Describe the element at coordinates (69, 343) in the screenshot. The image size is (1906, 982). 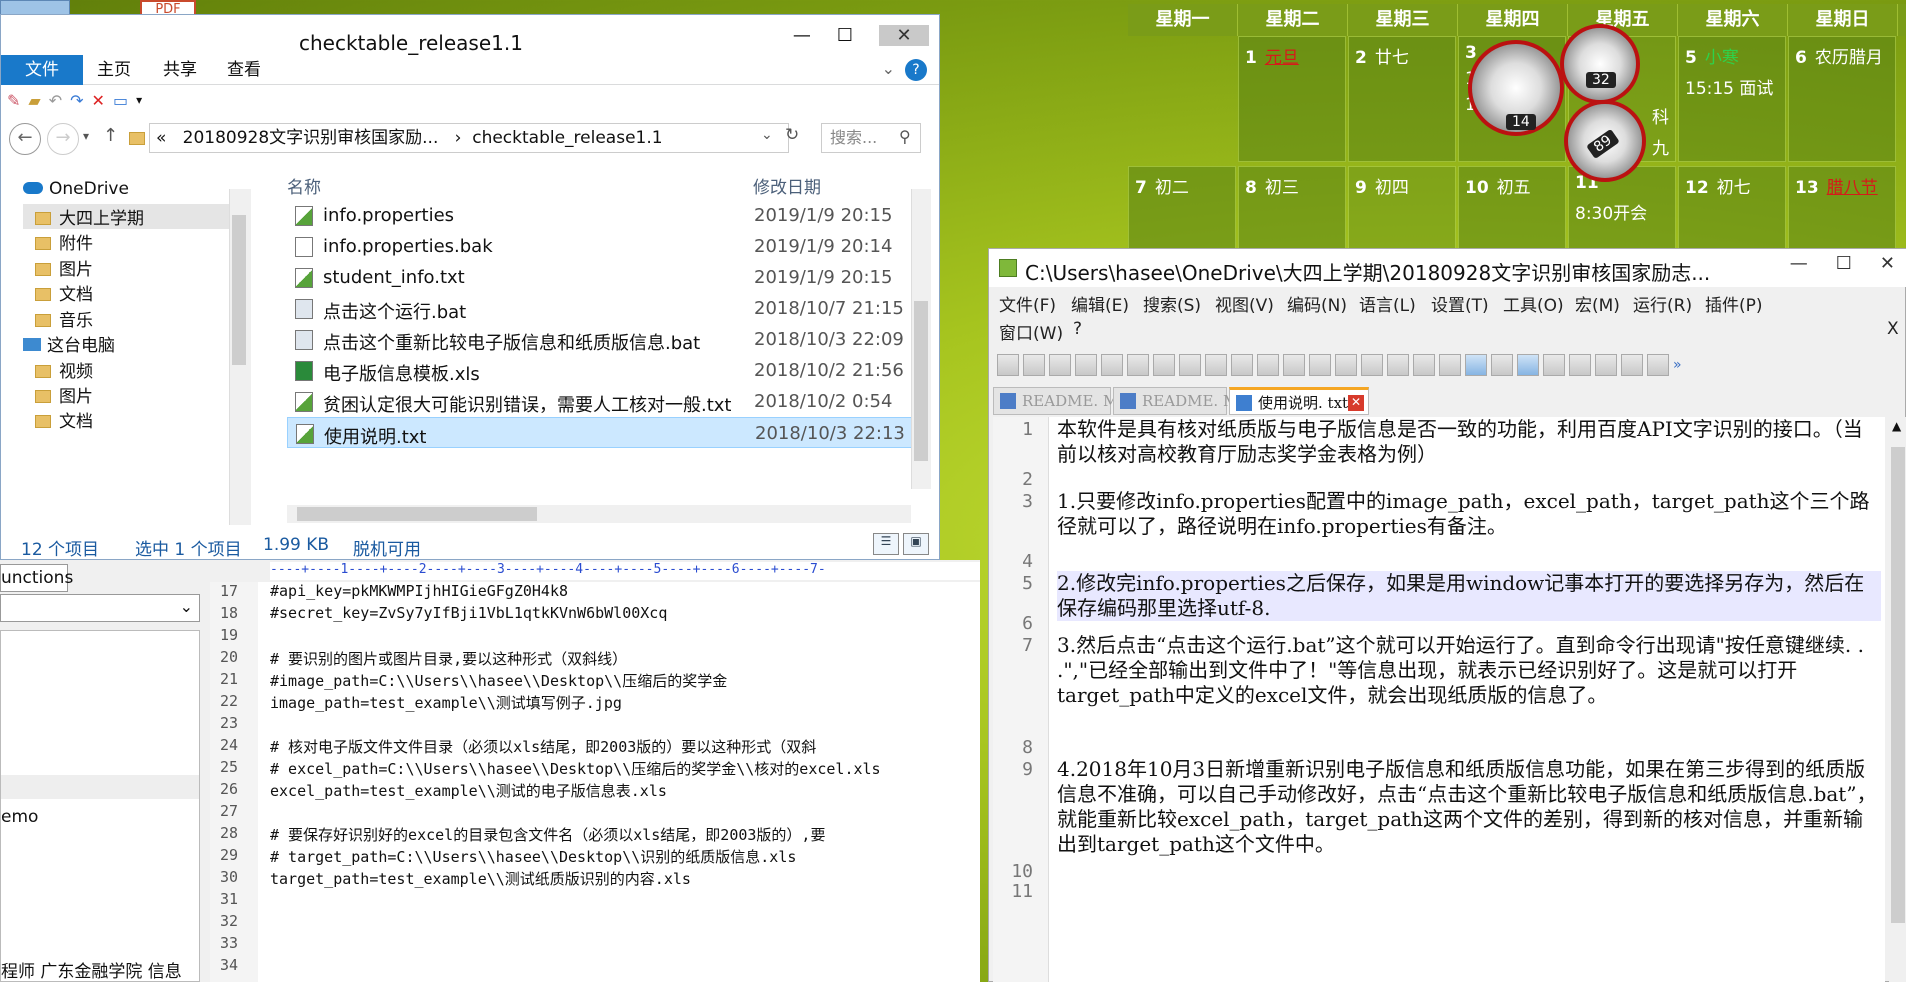
I see `nav-this-pc: 这台电脑` at that location.